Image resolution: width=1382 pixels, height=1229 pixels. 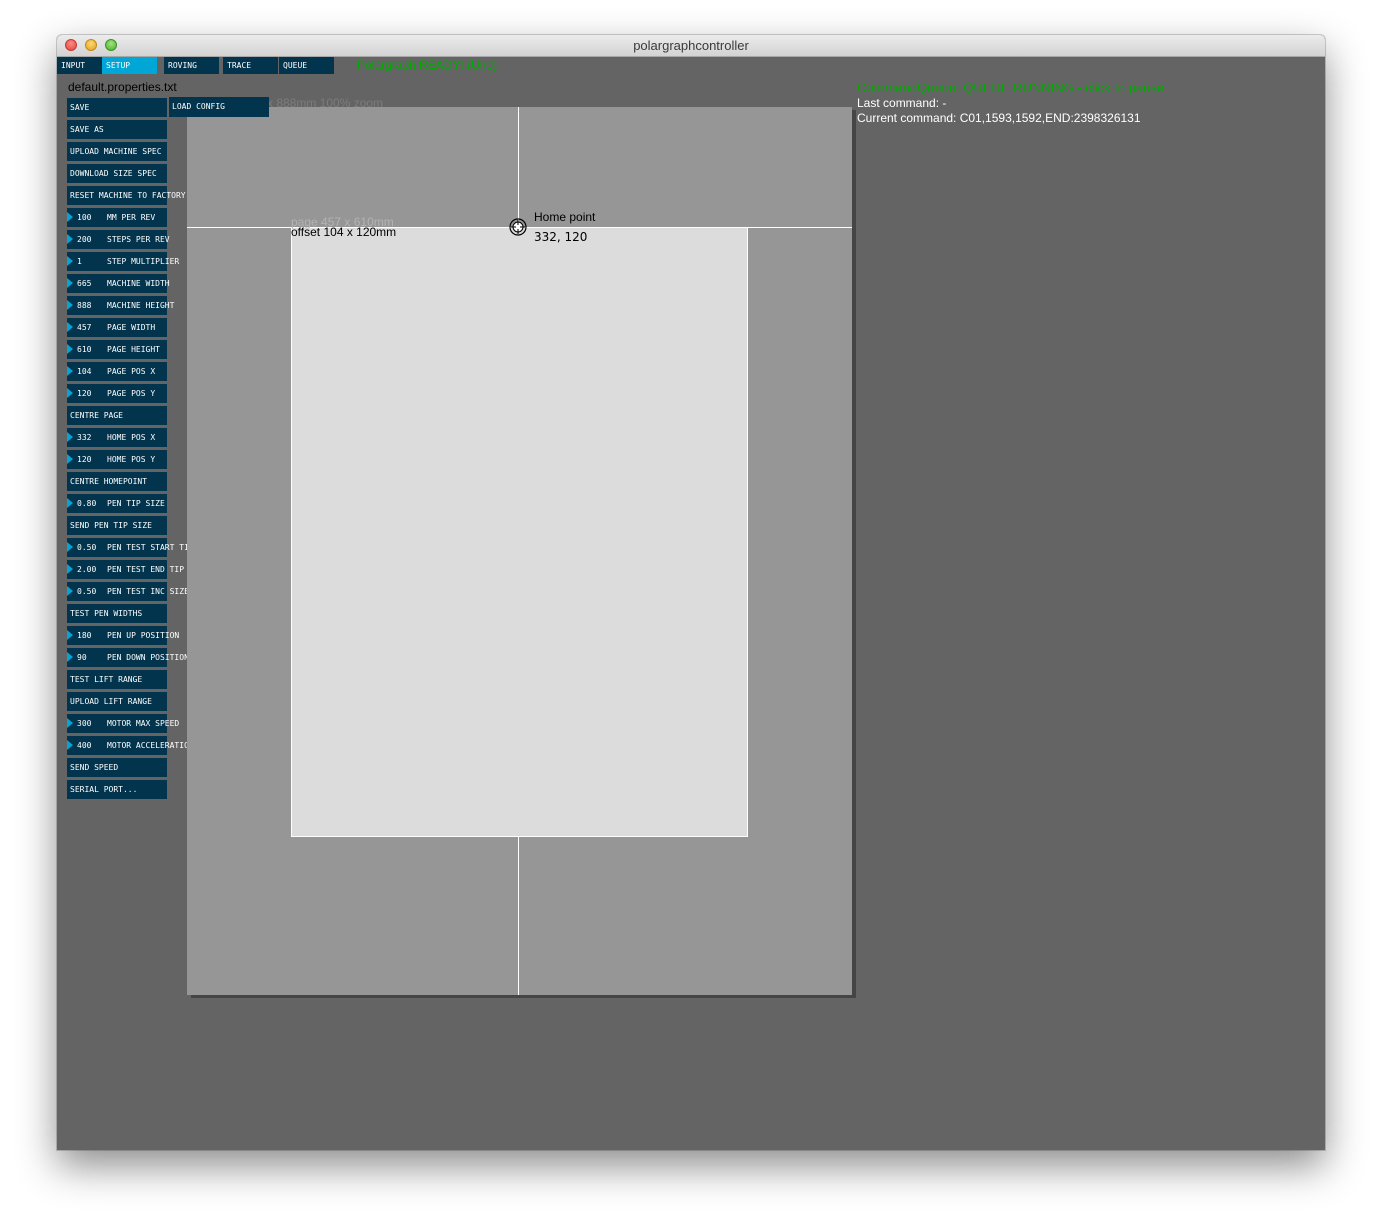 I want to click on numberbox-machine-width: 665 MACHINE WIDTH, so click(x=118, y=283).